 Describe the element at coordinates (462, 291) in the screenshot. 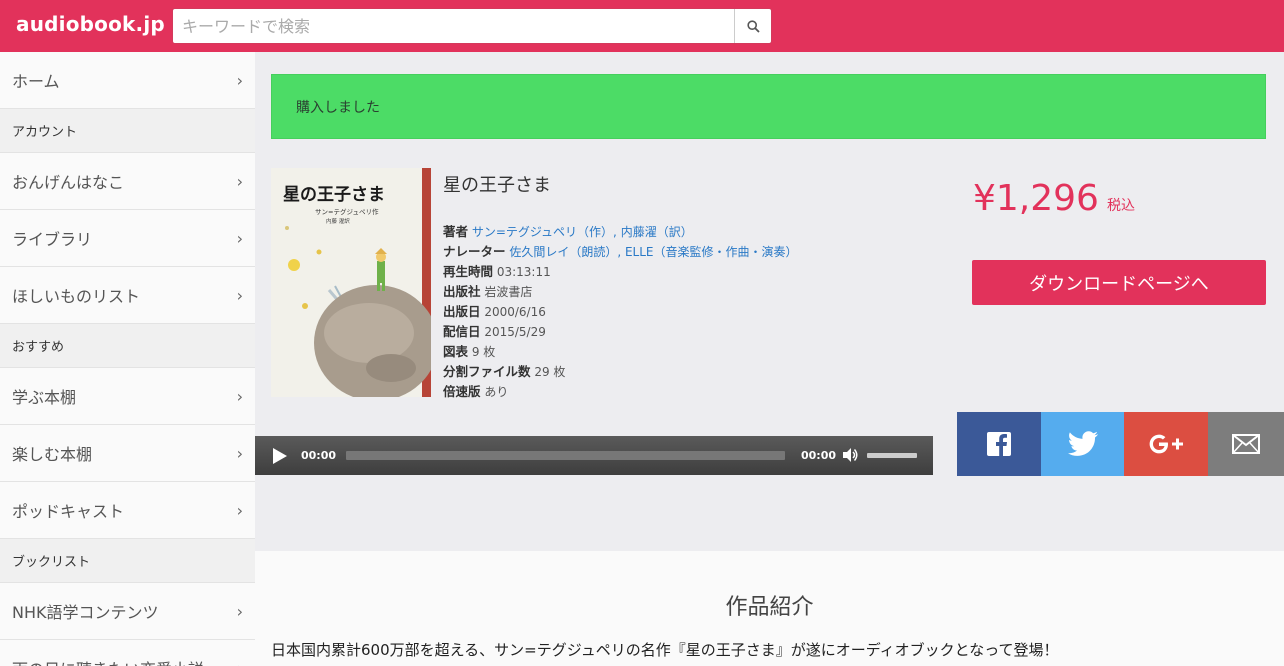

I see `publisher-label: 出版社` at that location.